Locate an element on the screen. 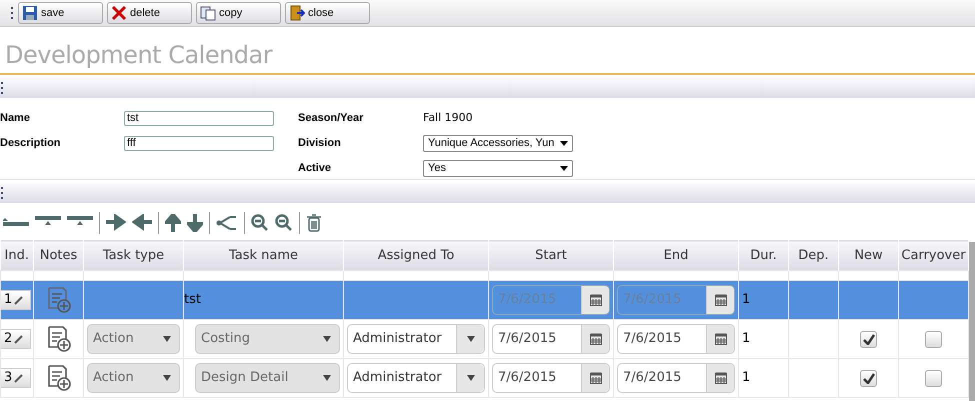 The image size is (975, 401). arrow-left-icon is located at coordinates (142, 223).